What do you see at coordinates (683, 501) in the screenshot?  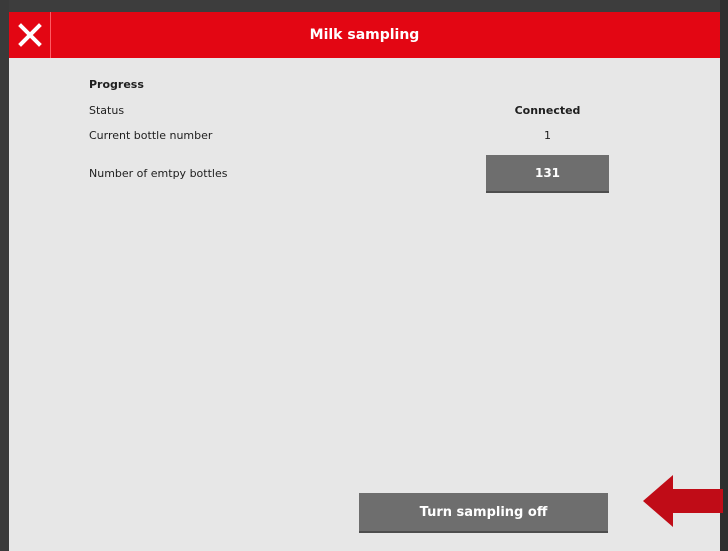 I see `left-arrow-icon` at bounding box center [683, 501].